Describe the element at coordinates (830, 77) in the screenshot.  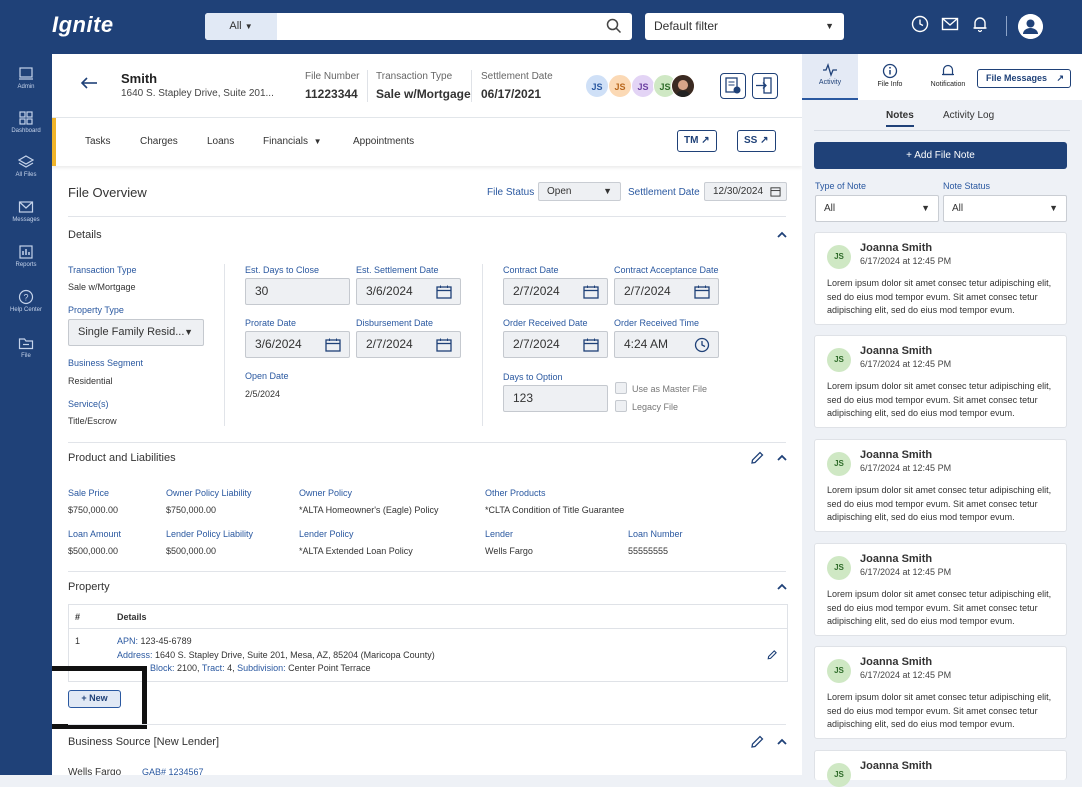
I see `tab-activity: Activity` at that location.